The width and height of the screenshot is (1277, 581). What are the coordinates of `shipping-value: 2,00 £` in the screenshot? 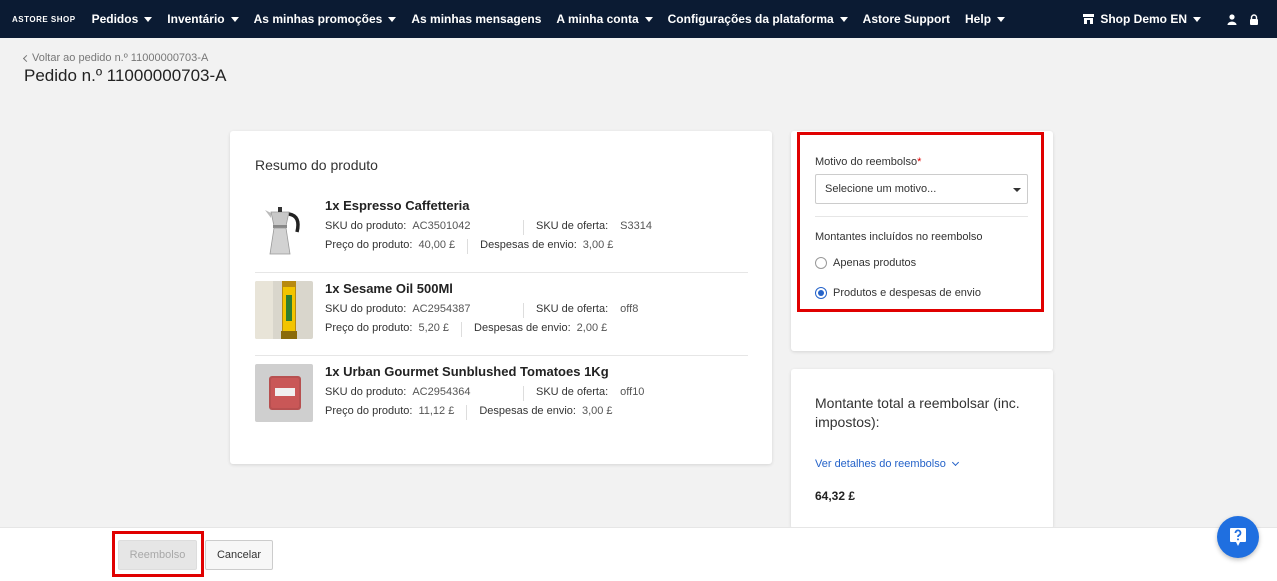 It's located at (592, 328).